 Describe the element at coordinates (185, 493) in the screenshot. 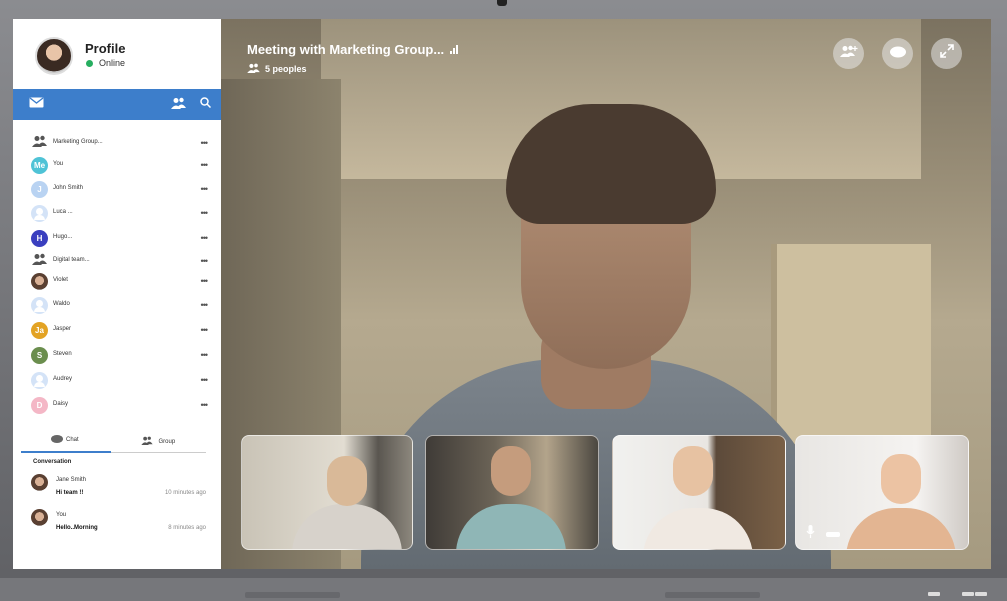

I see `message-time: 10 minutes ago` at that location.